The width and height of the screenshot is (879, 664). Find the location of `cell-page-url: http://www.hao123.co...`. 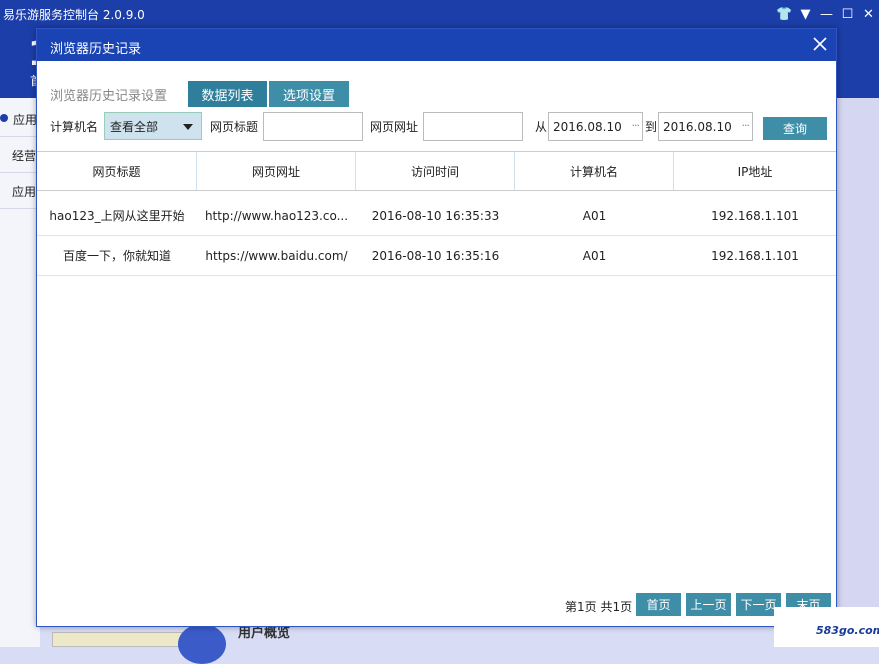

cell-page-url: http://www.hao123.co... is located at coordinates (276, 215).